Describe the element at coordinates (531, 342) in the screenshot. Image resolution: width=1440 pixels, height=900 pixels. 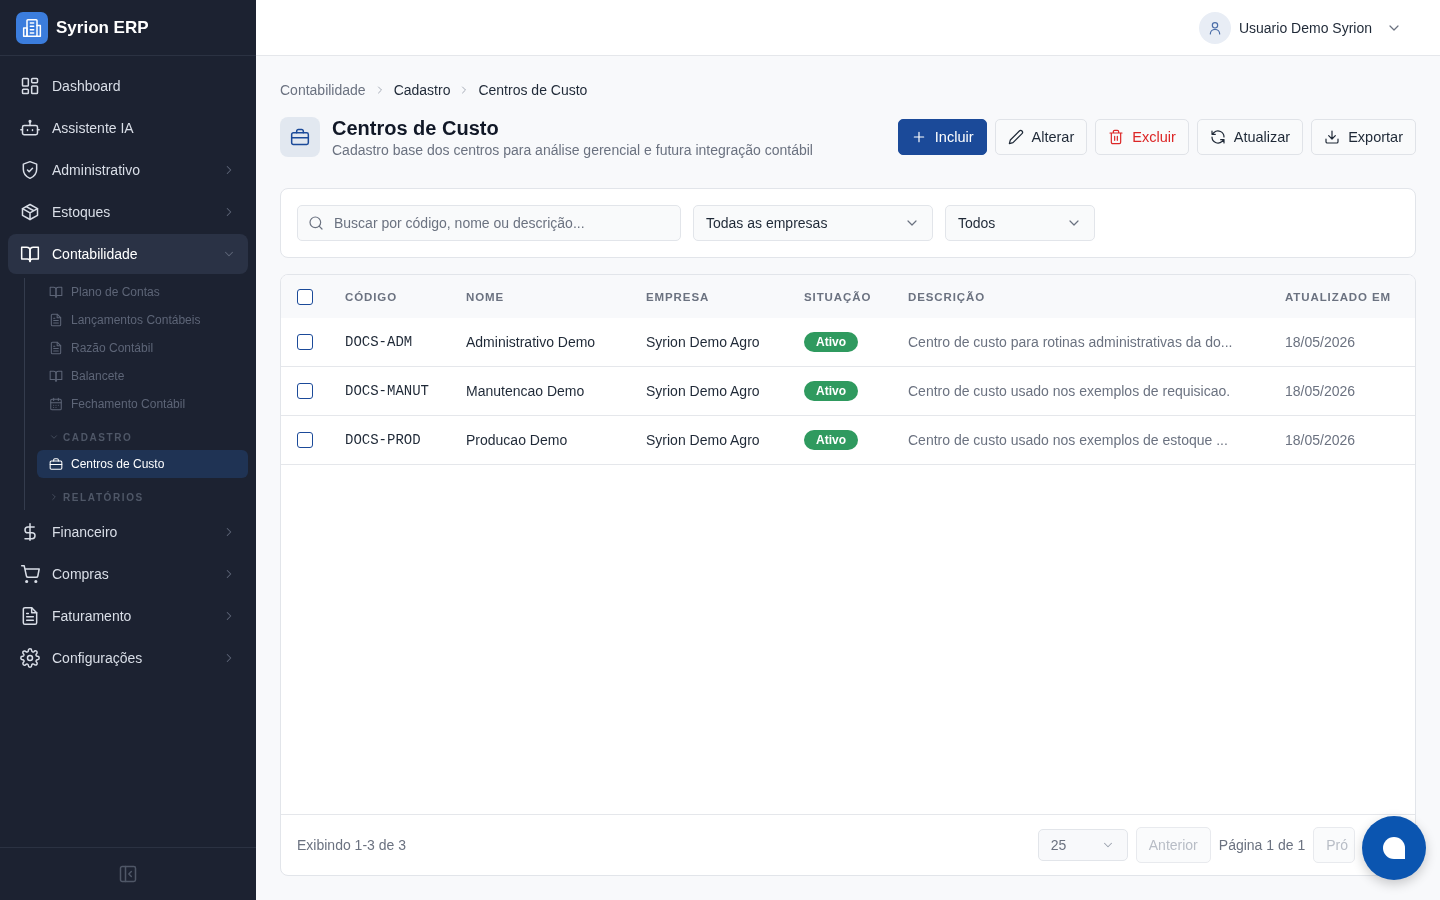
I see `table-cell-text: Administrativo Demo` at that location.